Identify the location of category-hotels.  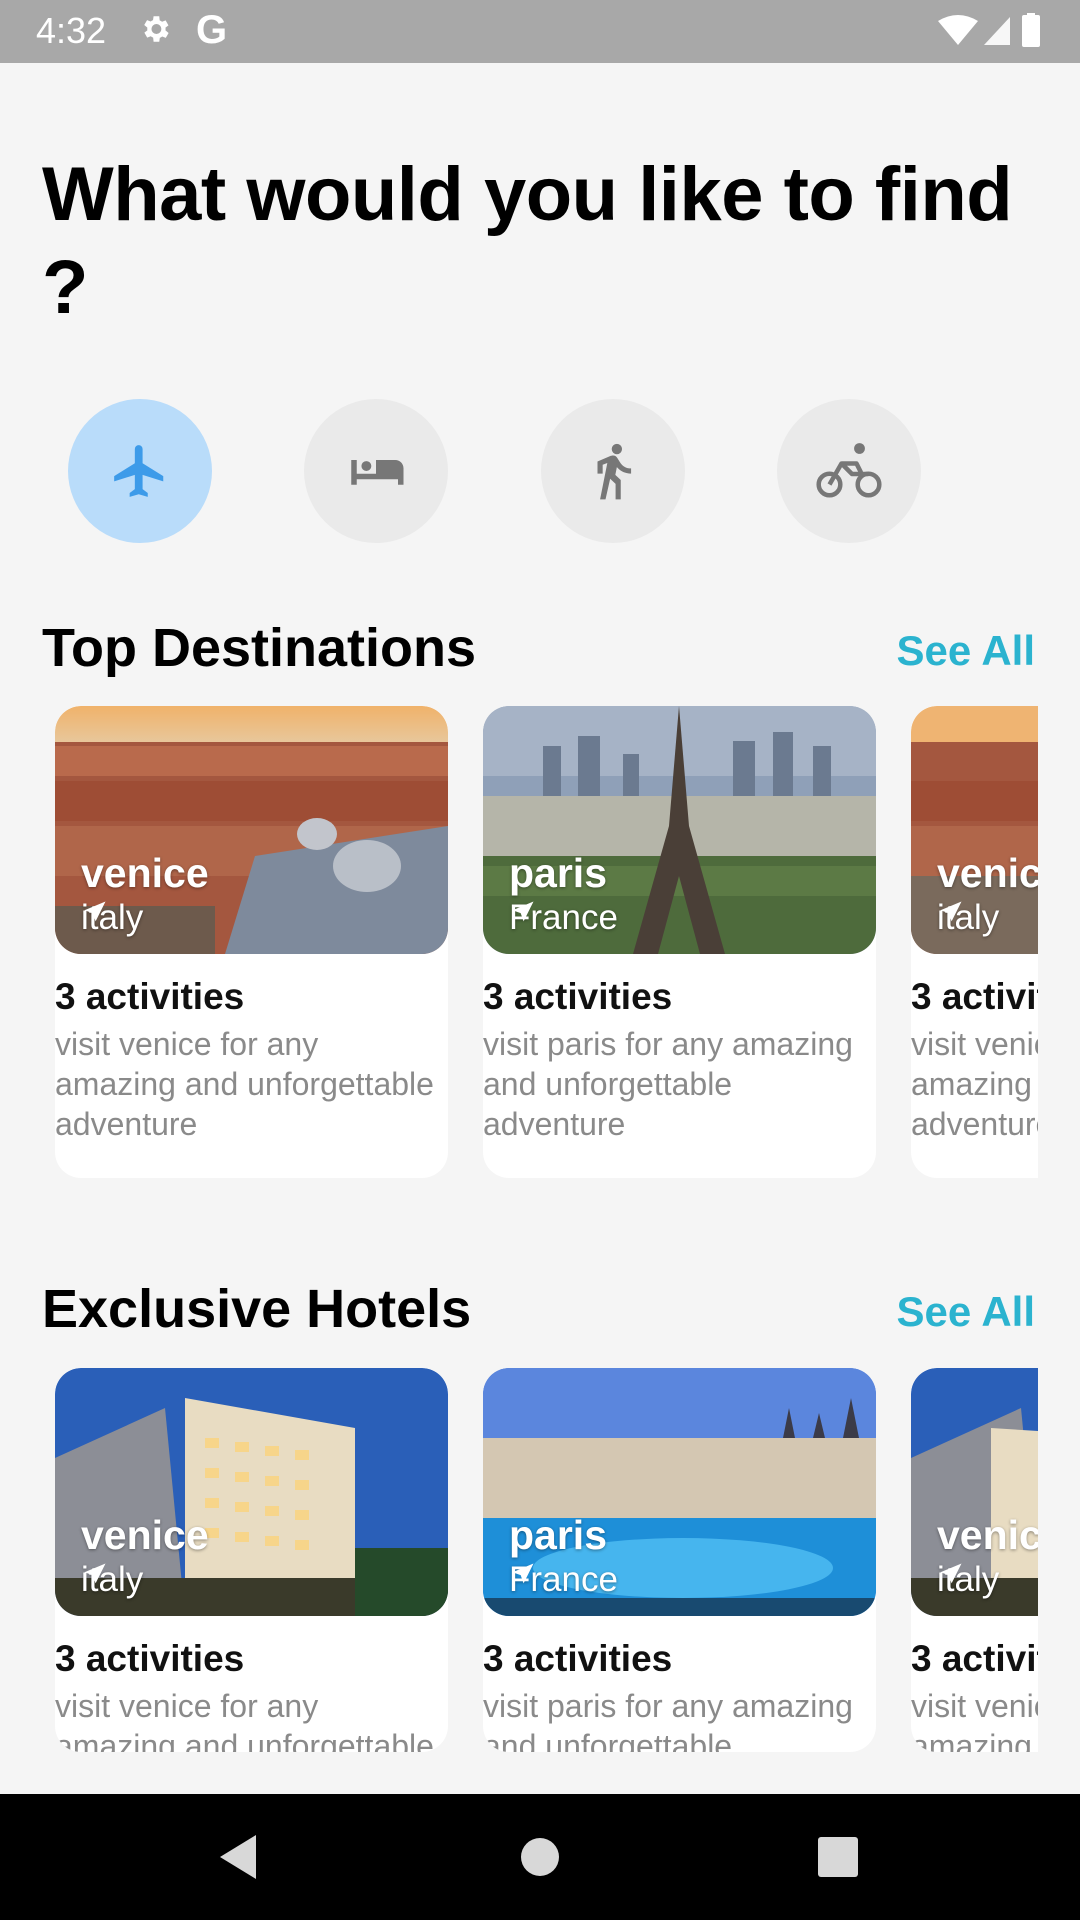
(376, 471).